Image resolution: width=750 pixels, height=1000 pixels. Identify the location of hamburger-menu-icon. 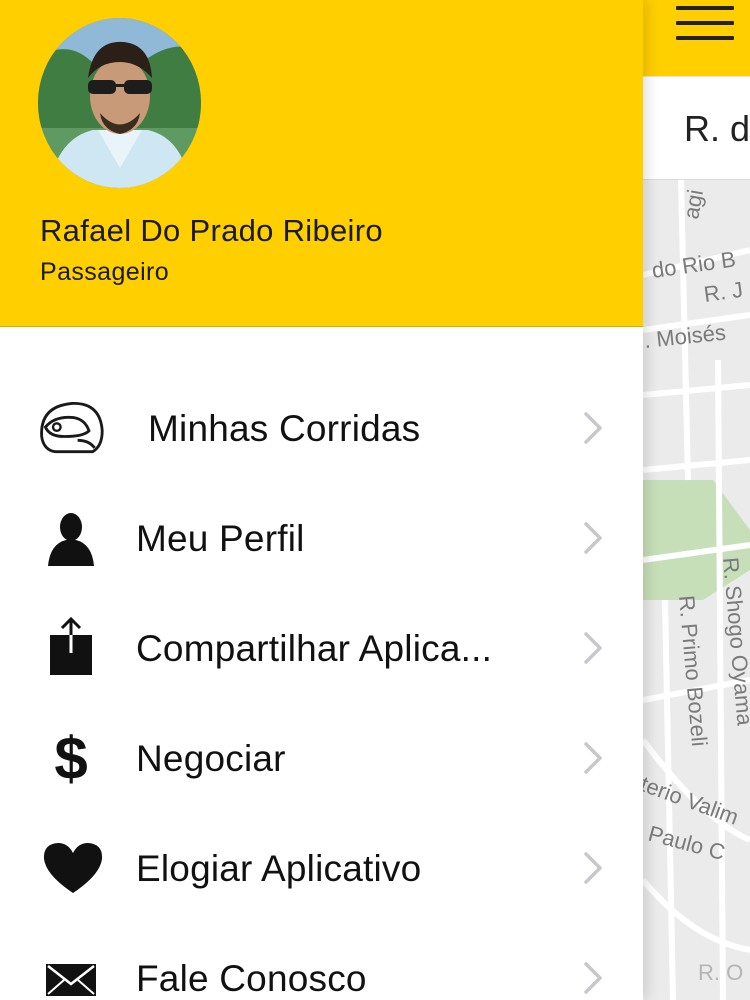
(705, 24).